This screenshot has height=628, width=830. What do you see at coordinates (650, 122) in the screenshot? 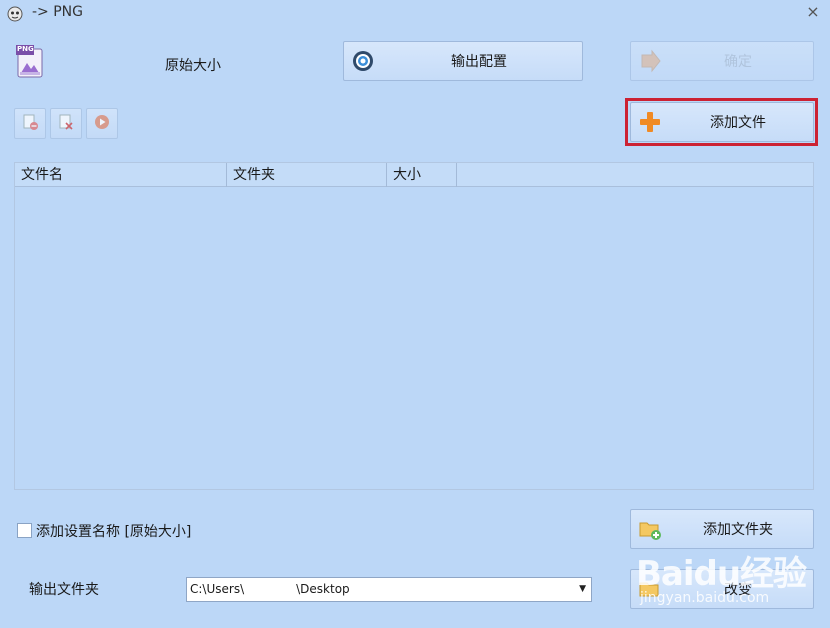
I see `plus-icon` at bounding box center [650, 122].